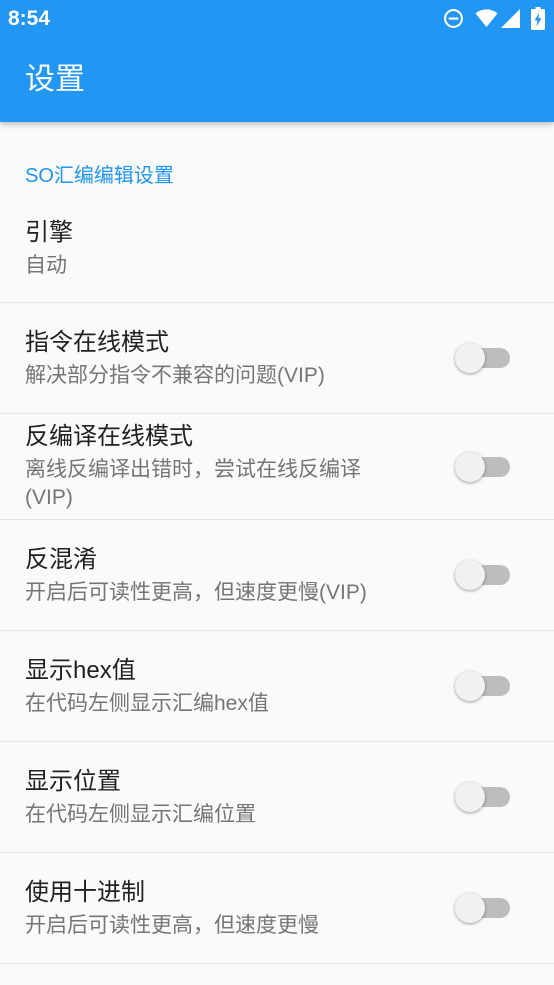  I want to click on pref-title: 反混淆, so click(61, 559).